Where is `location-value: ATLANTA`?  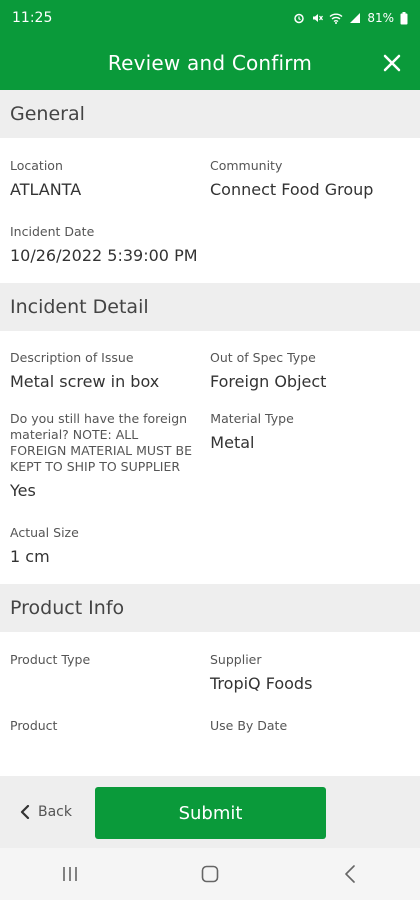
location-value: ATLANTA is located at coordinates (46, 189).